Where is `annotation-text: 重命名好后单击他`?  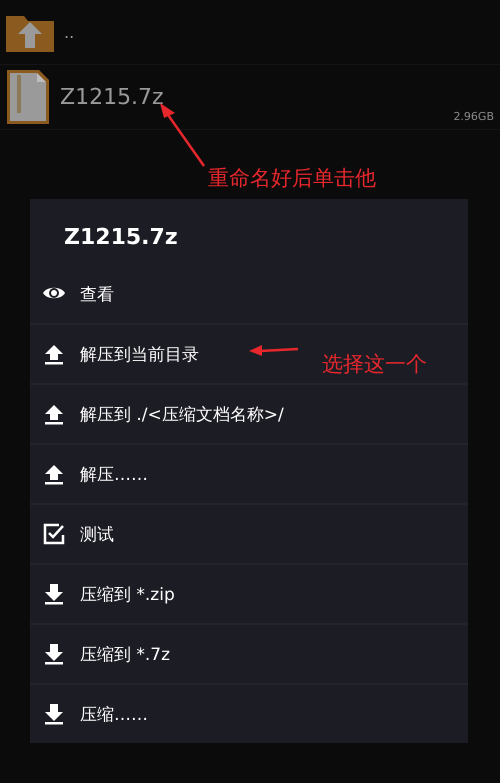 annotation-text: 重命名好后单击他 is located at coordinates (292, 178).